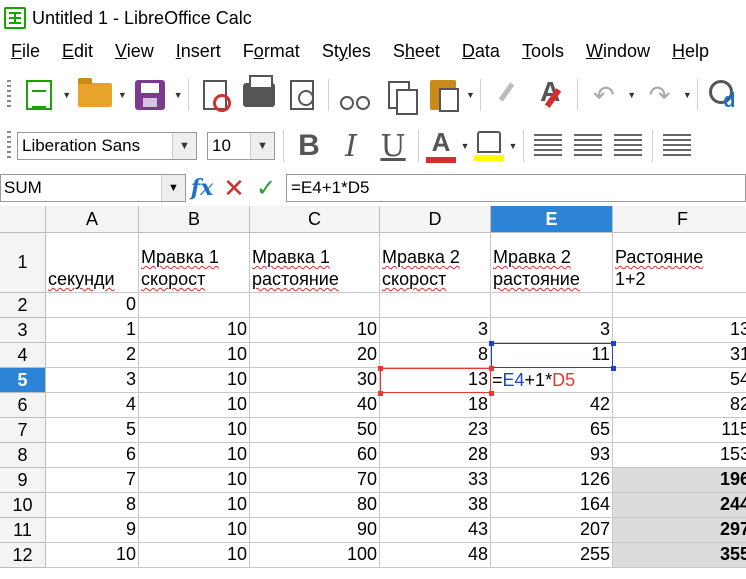  What do you see at coordinates (178, 95) in the screenshot?
I see `save-dropdown-arrow: ▼` at bounding box center [178, 95].